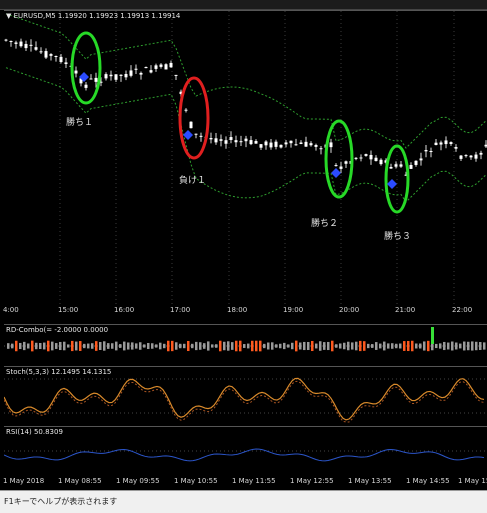 The height and width of the screenshot is (513, 487). What do you see at coordinates (237, 310) in the screenshot?
I see `time-tick: 18:00` at bounding box center [237, 310].